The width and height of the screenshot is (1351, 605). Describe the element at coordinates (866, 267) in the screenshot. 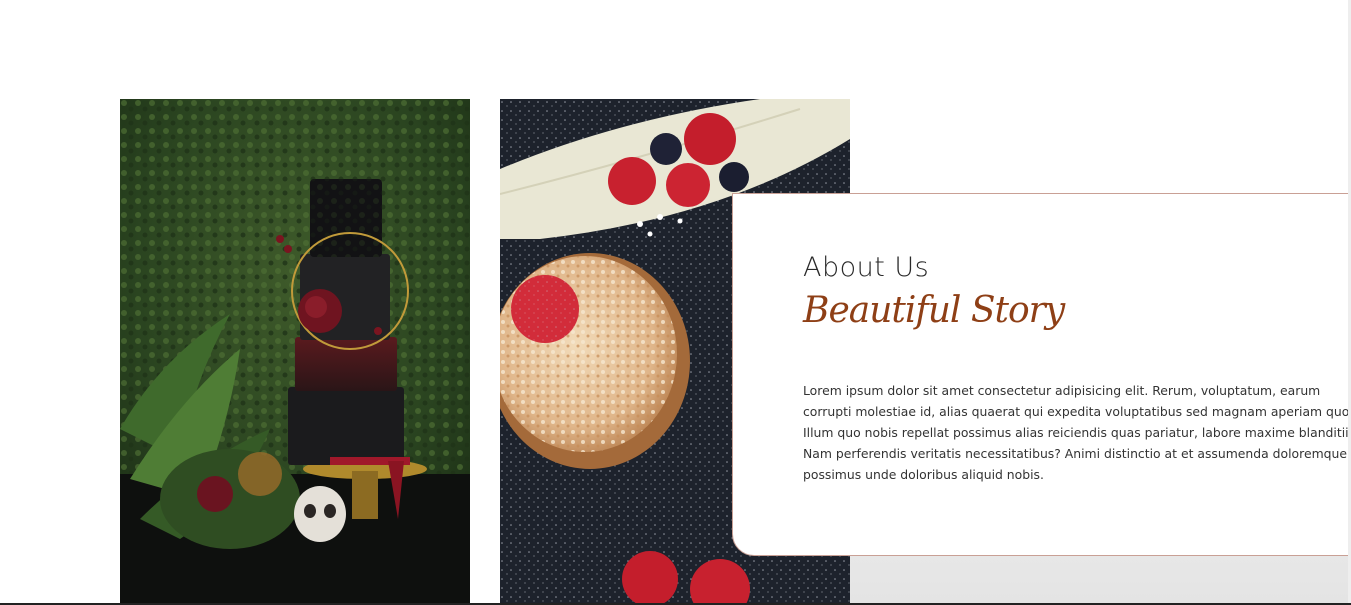

I see `about-eyebrow: About Us` at that location.